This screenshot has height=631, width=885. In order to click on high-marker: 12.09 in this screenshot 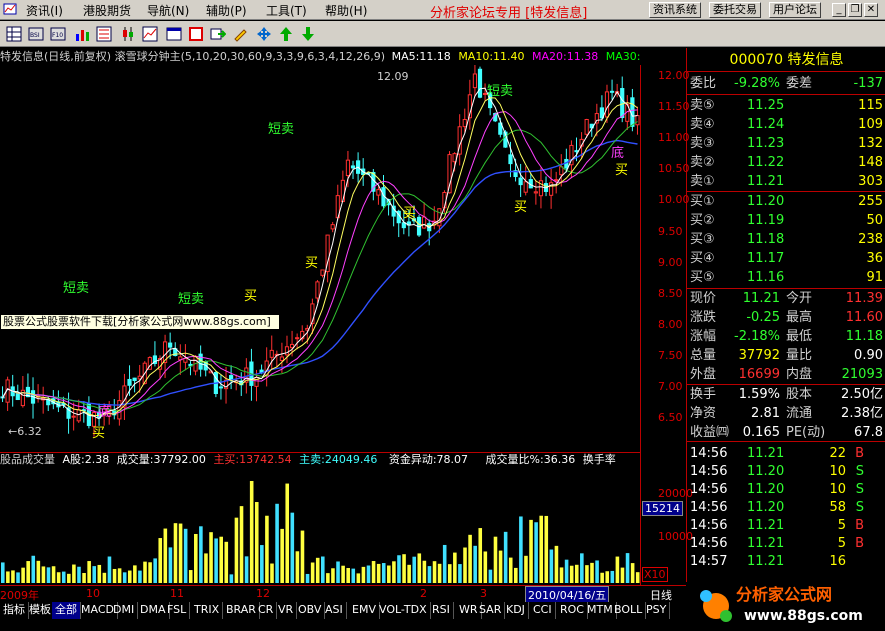, I will do `click(393, 76)`.